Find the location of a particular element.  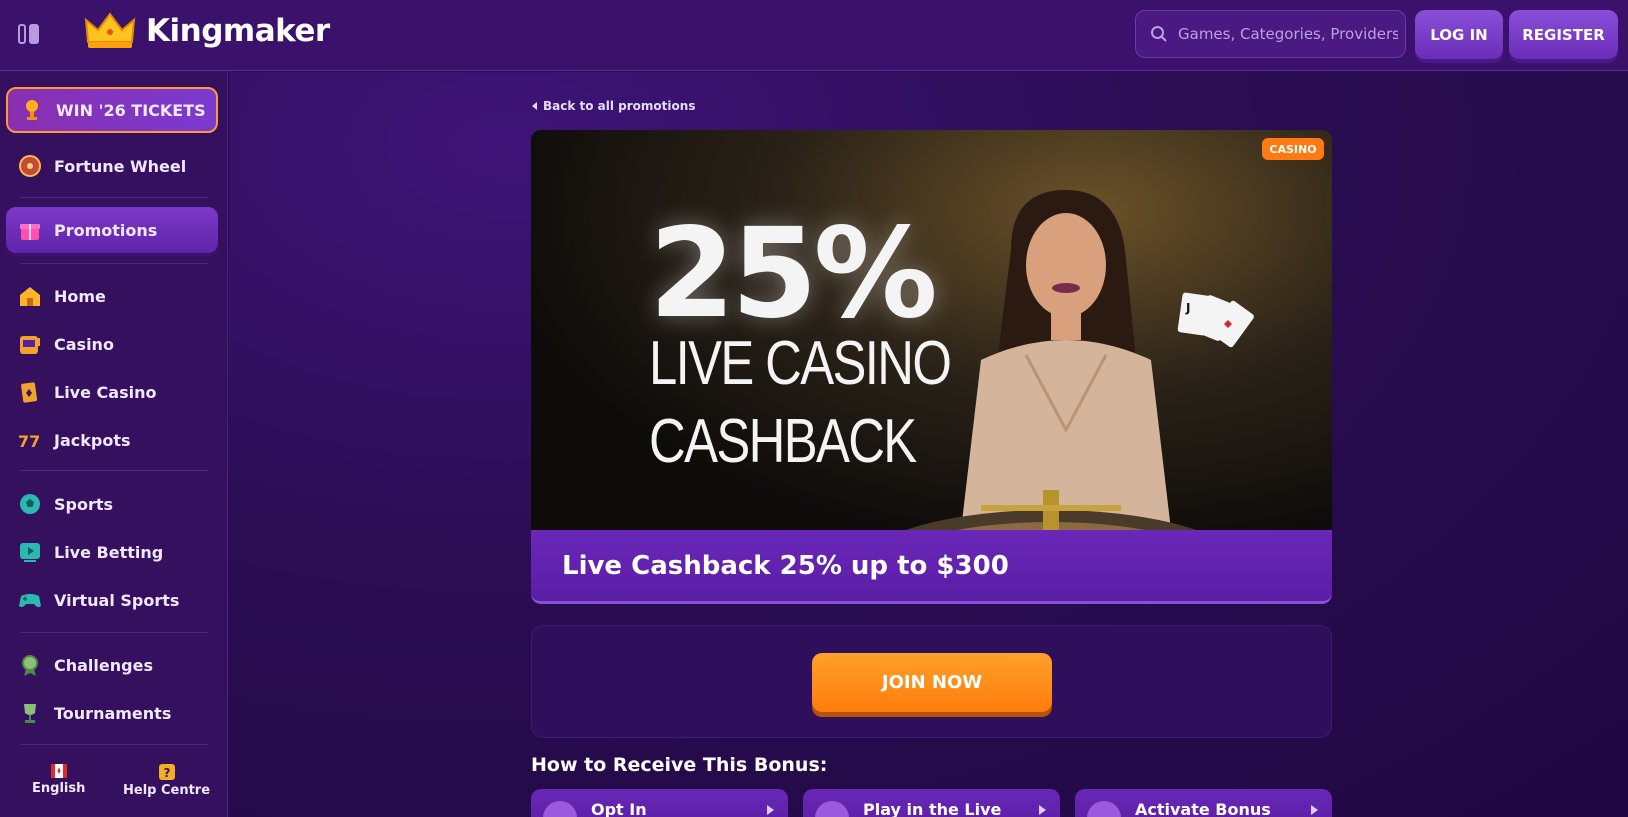

sidebar-item-label: Home is located at coordinates (80, 296).